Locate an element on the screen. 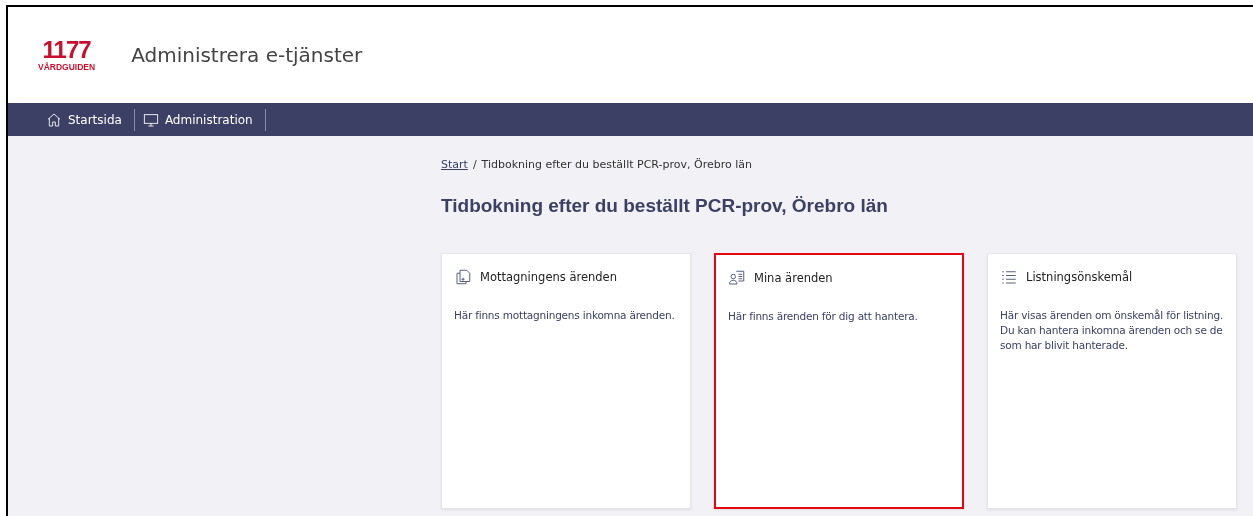  card-title: Mottagningens ärenden is located at coordinates (548, 277).